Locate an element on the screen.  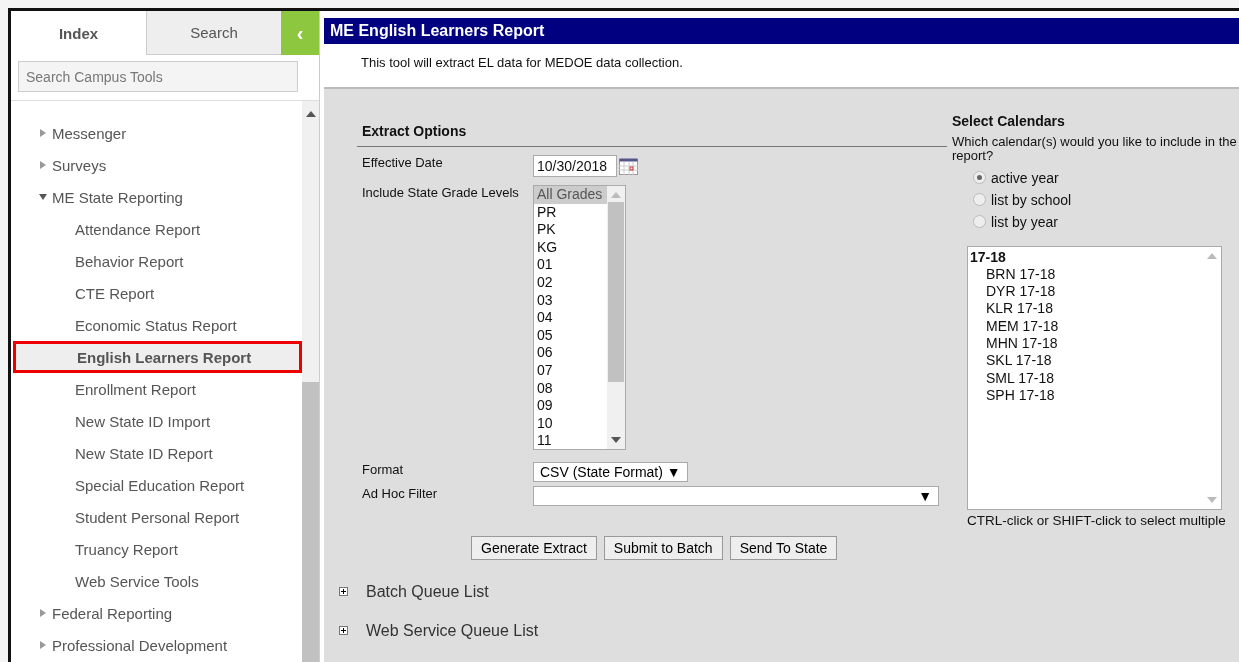
tree-item: CTE Report is located at coordinates (156, 293).